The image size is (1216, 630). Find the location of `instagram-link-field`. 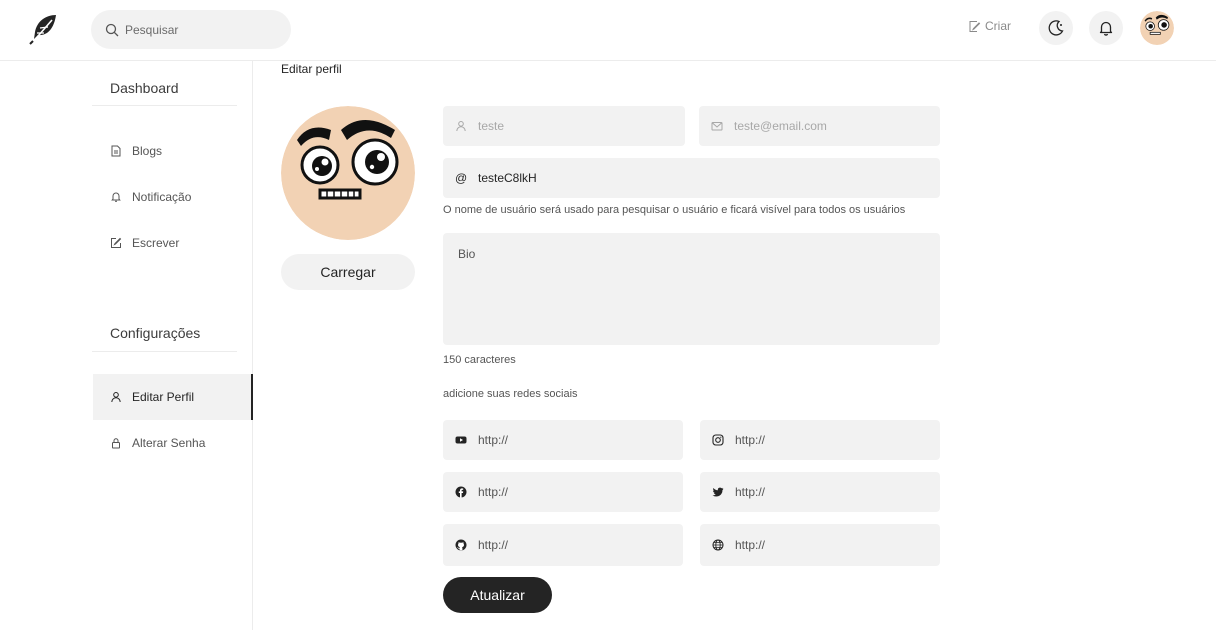

instagram-link-field is located at coordinates (820, 440).